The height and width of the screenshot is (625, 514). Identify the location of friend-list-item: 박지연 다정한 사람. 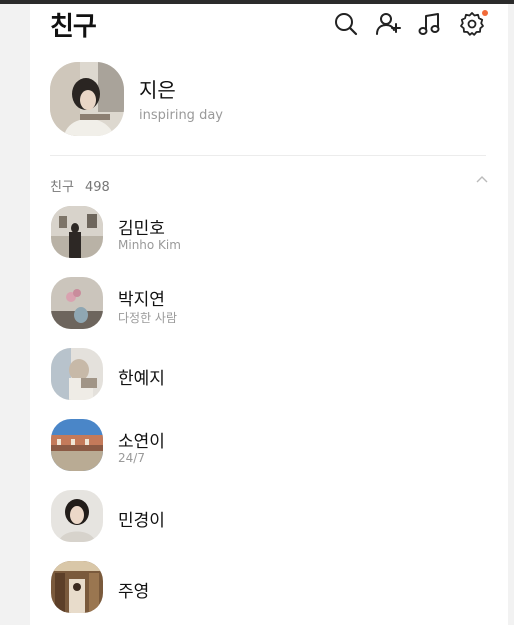
(270, 304).